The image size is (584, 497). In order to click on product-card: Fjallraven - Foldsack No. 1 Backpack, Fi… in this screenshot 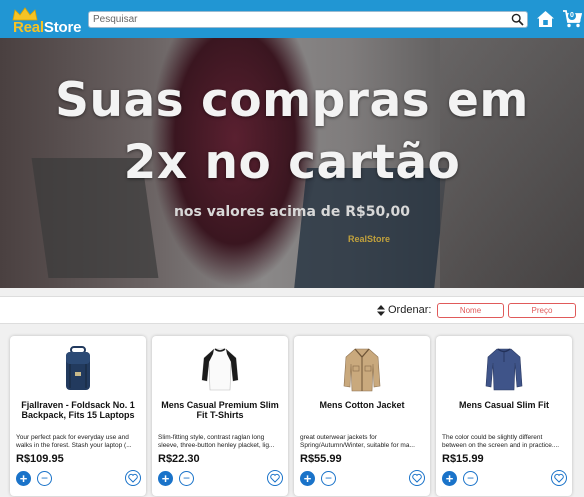, I will do `click(78, 416)`.